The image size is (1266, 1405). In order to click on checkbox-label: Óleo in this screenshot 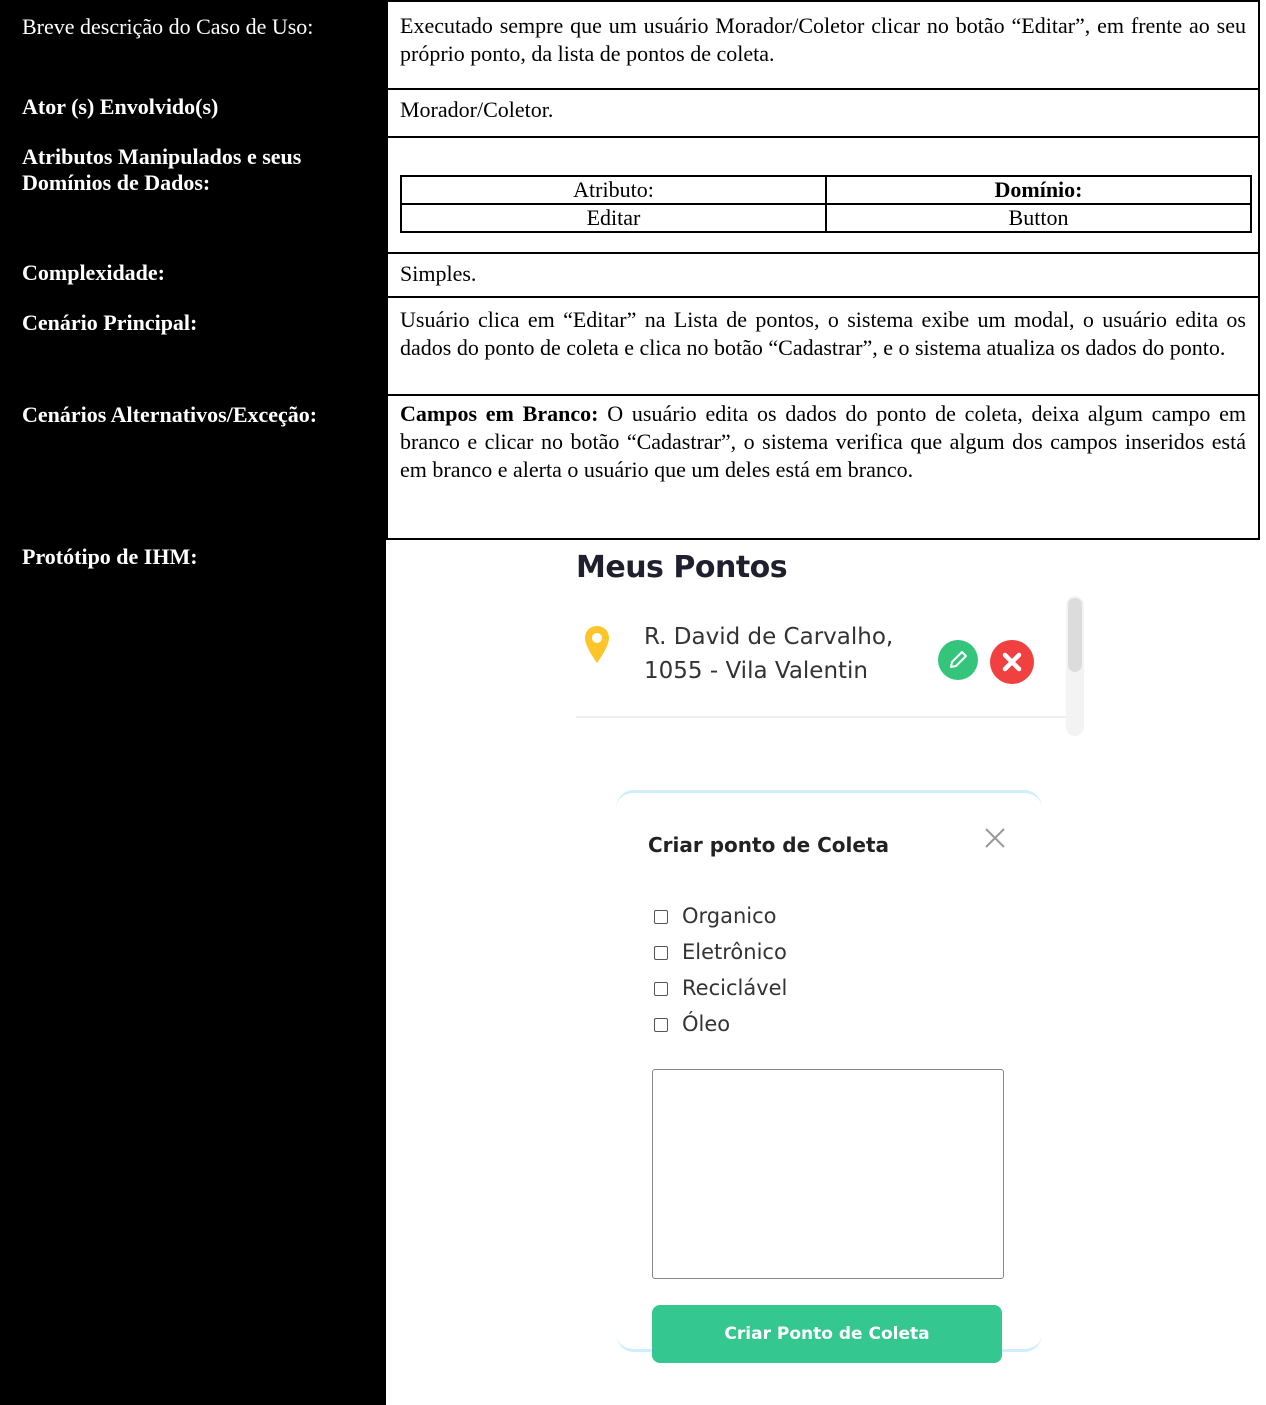, I will do `click(706, 1024)`.